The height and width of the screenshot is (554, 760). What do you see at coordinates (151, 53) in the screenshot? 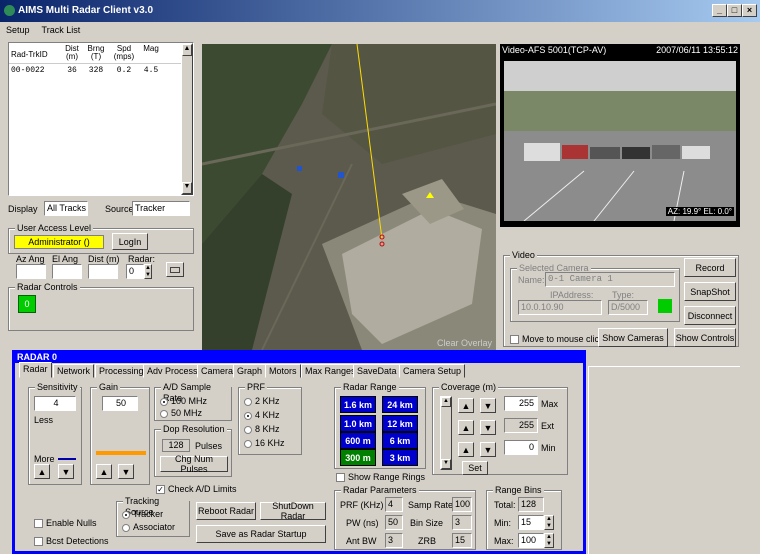
I see `col-mag: Mag` at bounding box center [151, 53].